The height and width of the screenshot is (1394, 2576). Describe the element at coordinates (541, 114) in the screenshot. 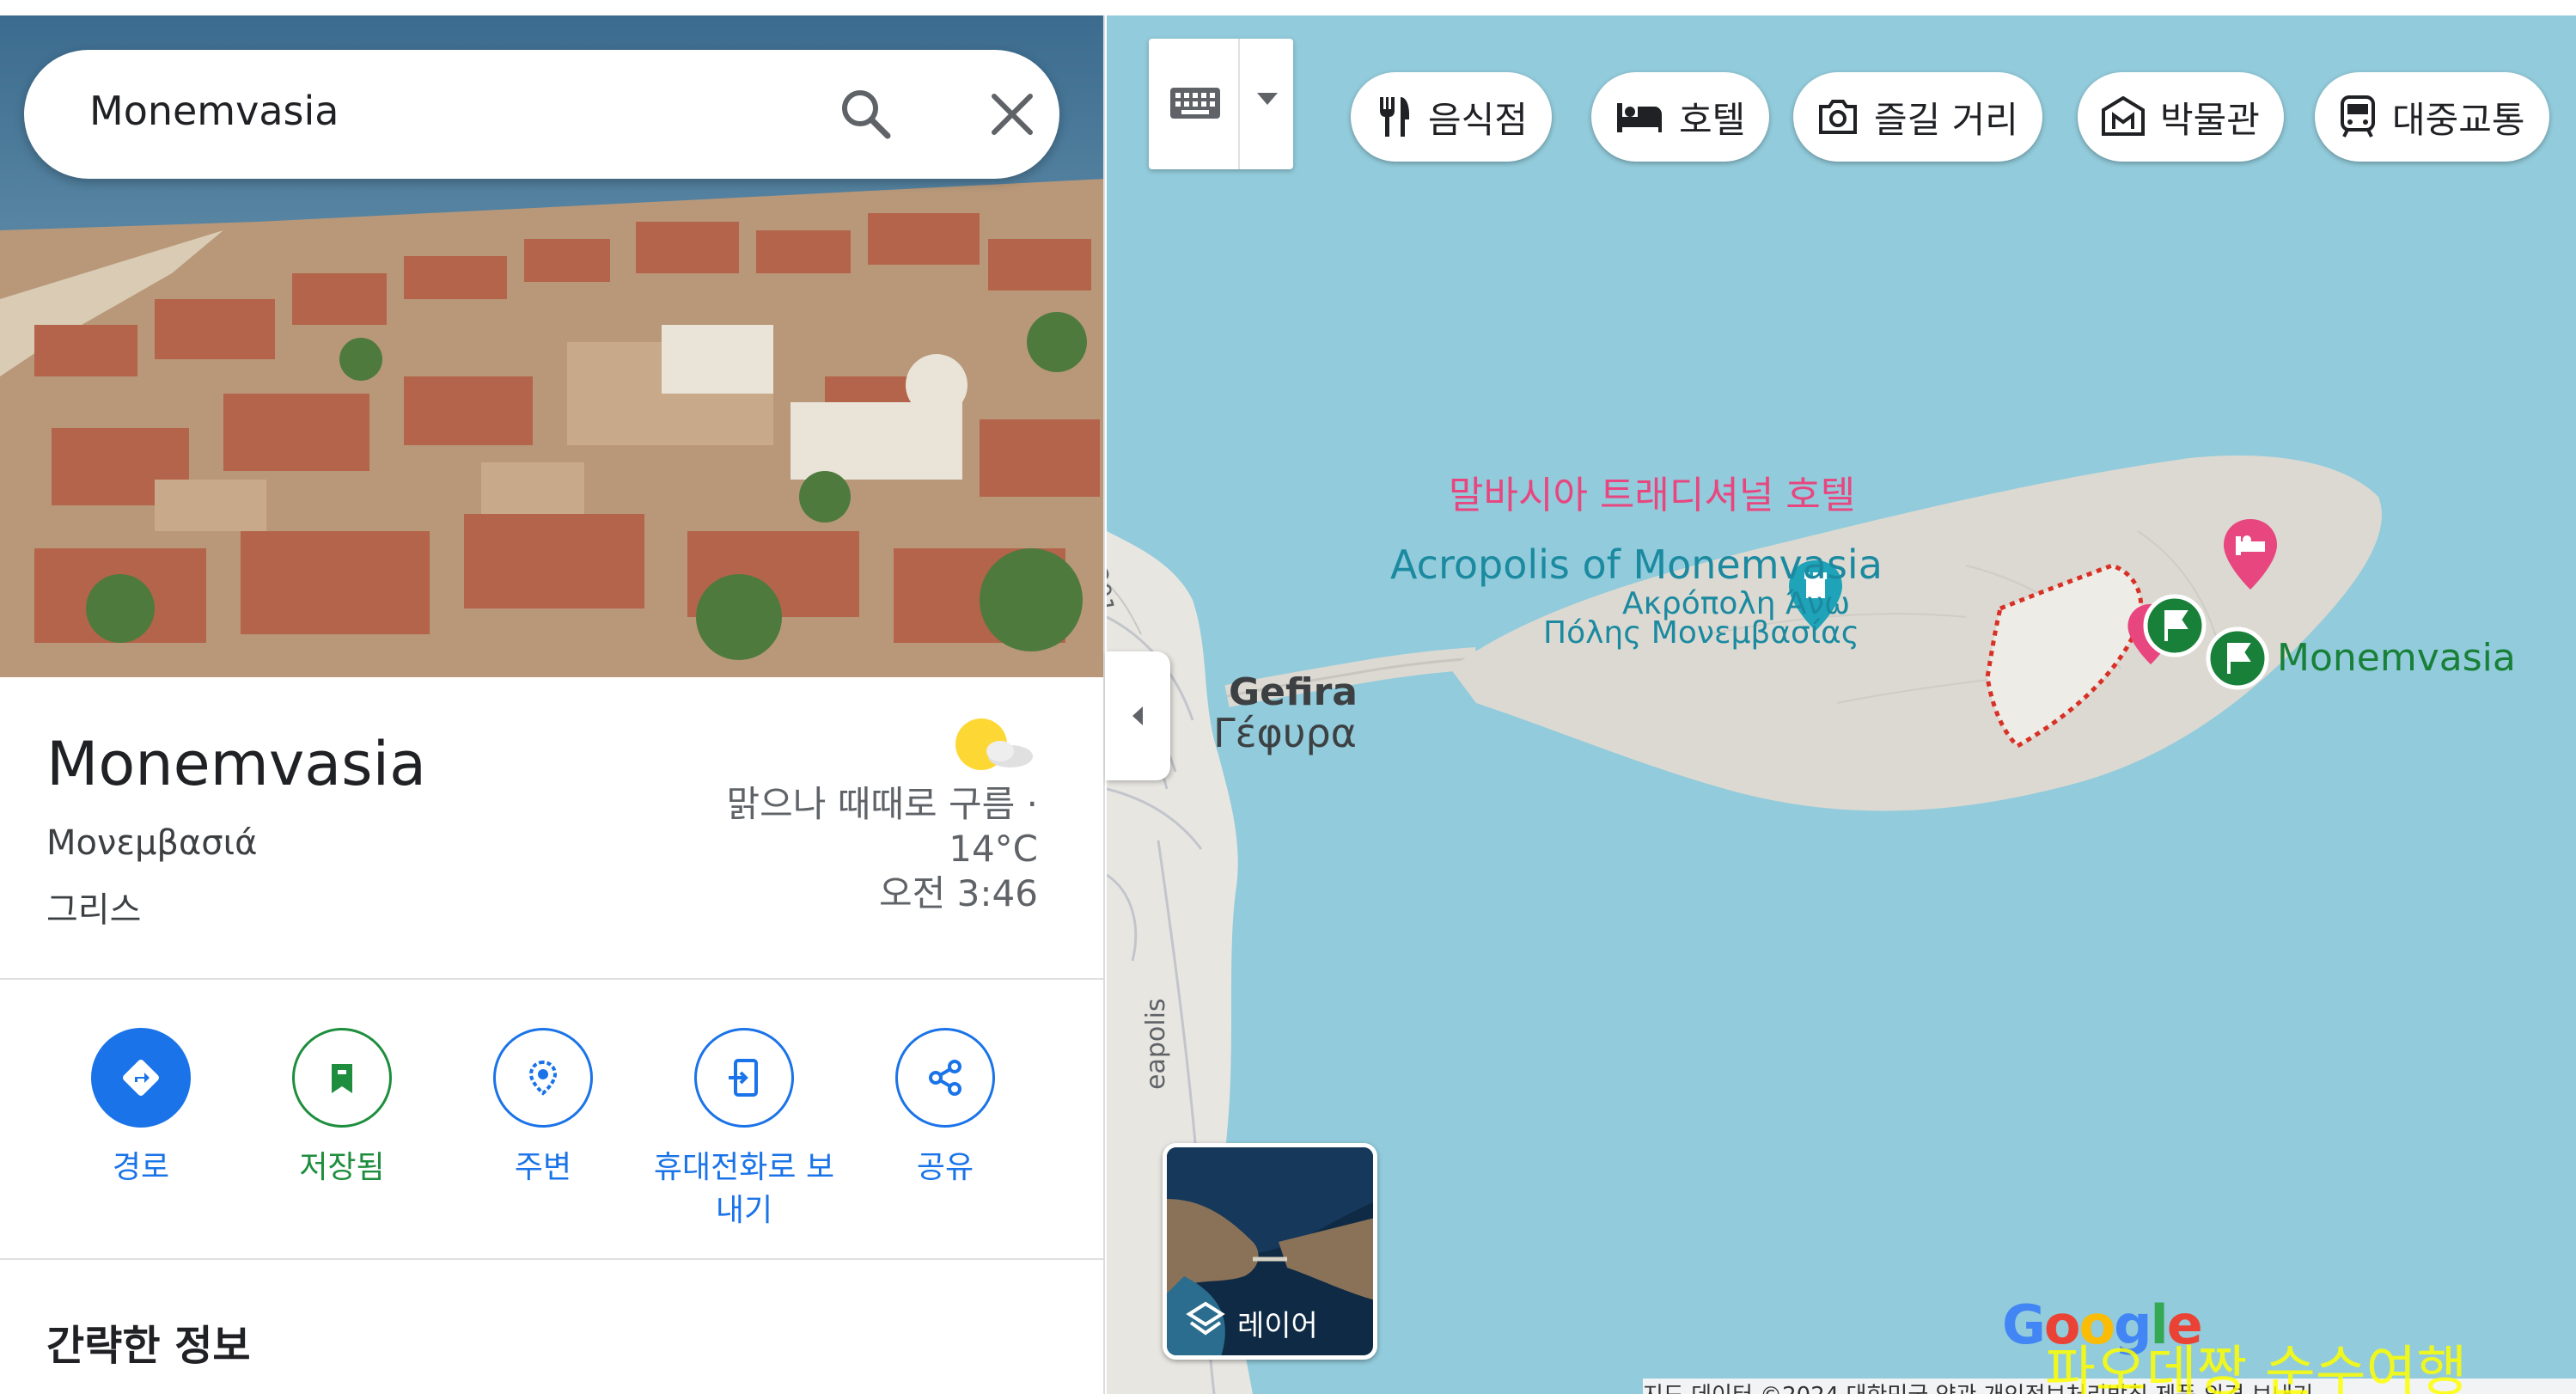

I see `search-box: Monemvasia` at that location.